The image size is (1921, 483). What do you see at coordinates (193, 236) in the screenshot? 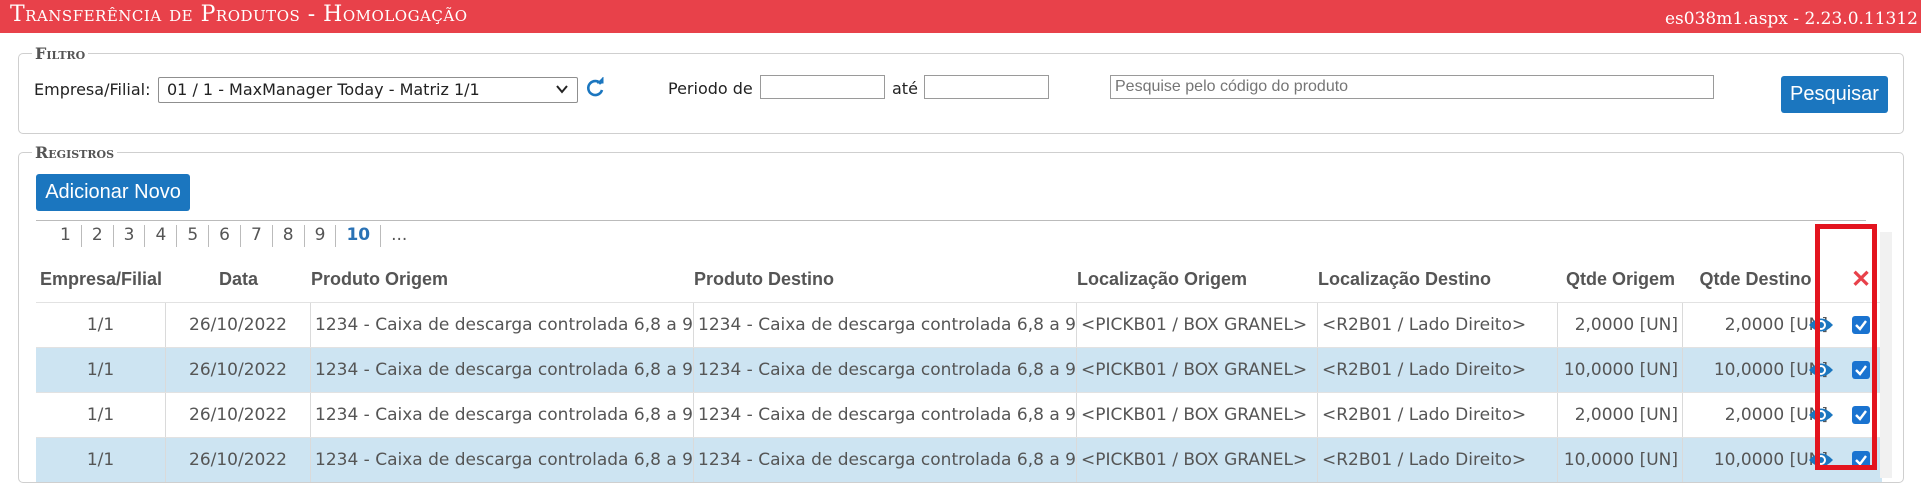
I see `page-link: 5` at bounding box center [193, 236].